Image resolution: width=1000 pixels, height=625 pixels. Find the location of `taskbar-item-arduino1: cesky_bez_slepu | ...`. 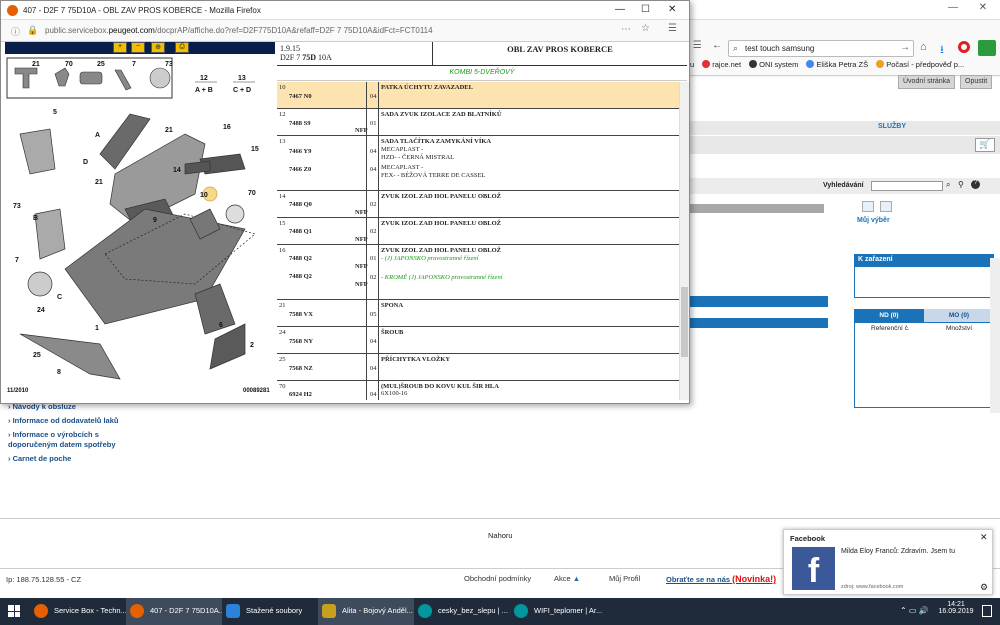

taskbar-item-arduino1: cesky_bez_slepu | ... is located at coordinates (462, 611).